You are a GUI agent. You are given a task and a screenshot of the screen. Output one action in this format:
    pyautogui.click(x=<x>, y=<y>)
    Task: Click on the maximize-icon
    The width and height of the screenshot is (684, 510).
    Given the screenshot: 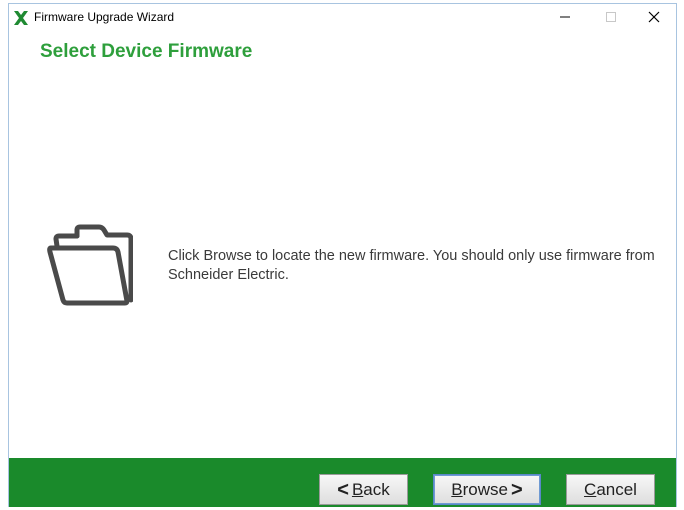 What is the action you would take?
    pyautogui.click(x=611, y=17)
    